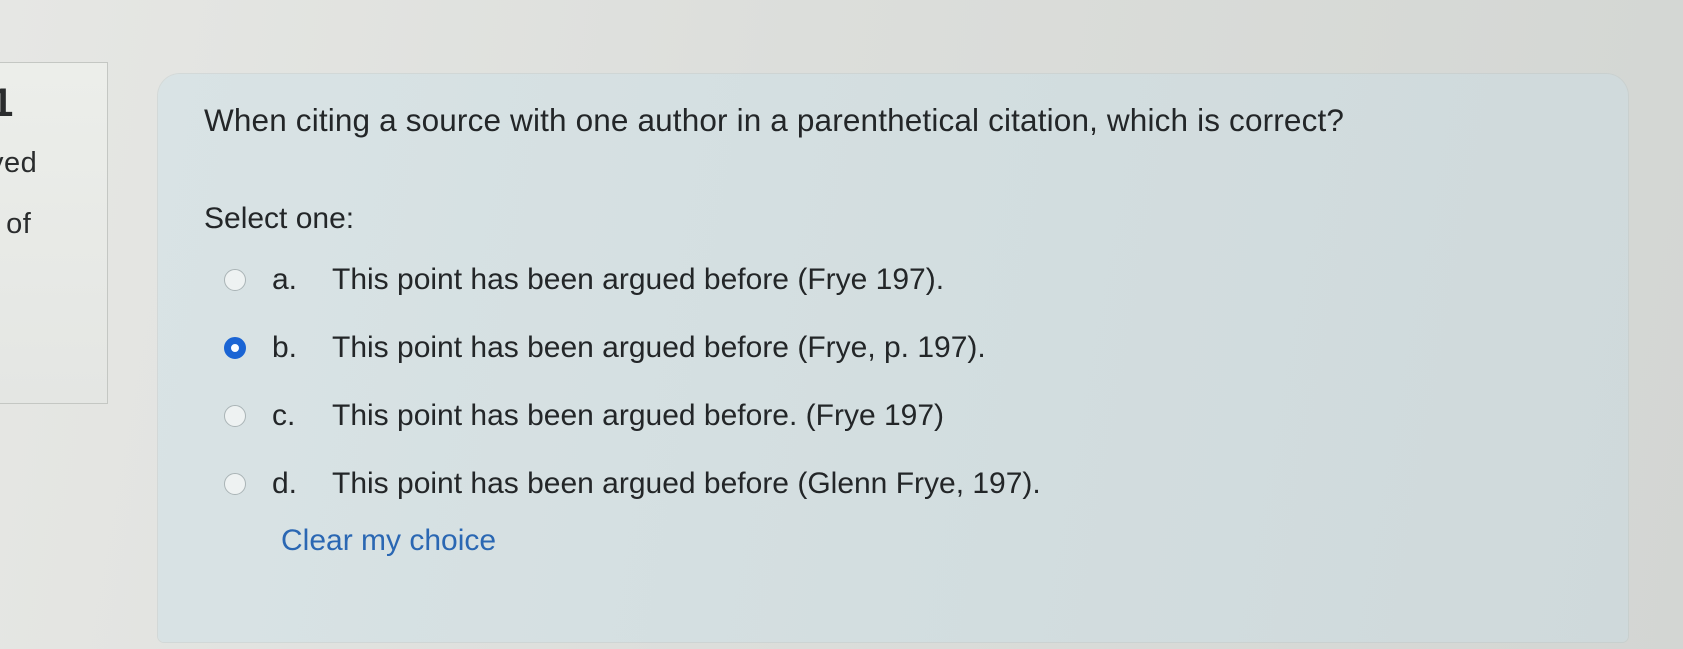 The height and width of the screenshot is (649, 1683). Describe the element at coordinates (285, 483) in the screenshot. I see `answer-letter: d.` at that location.